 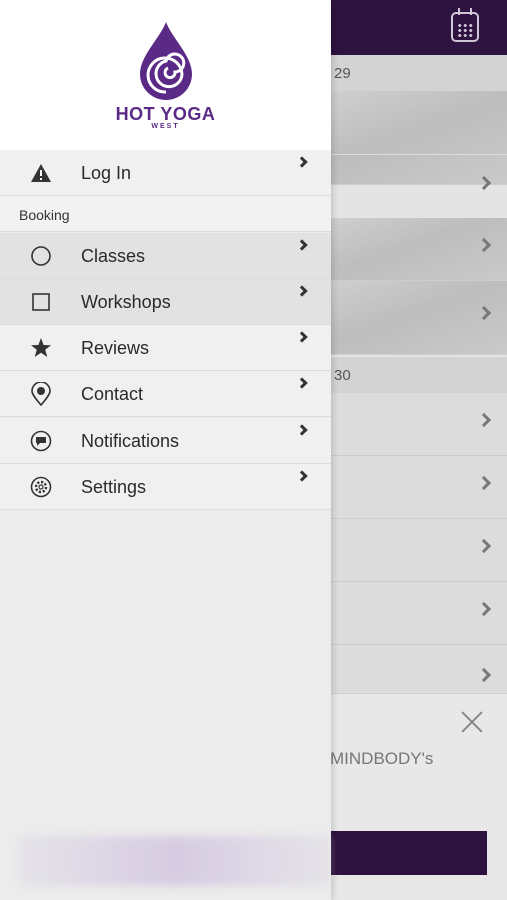 I want to click on section-label: Booking, so click(x=44, y=215).